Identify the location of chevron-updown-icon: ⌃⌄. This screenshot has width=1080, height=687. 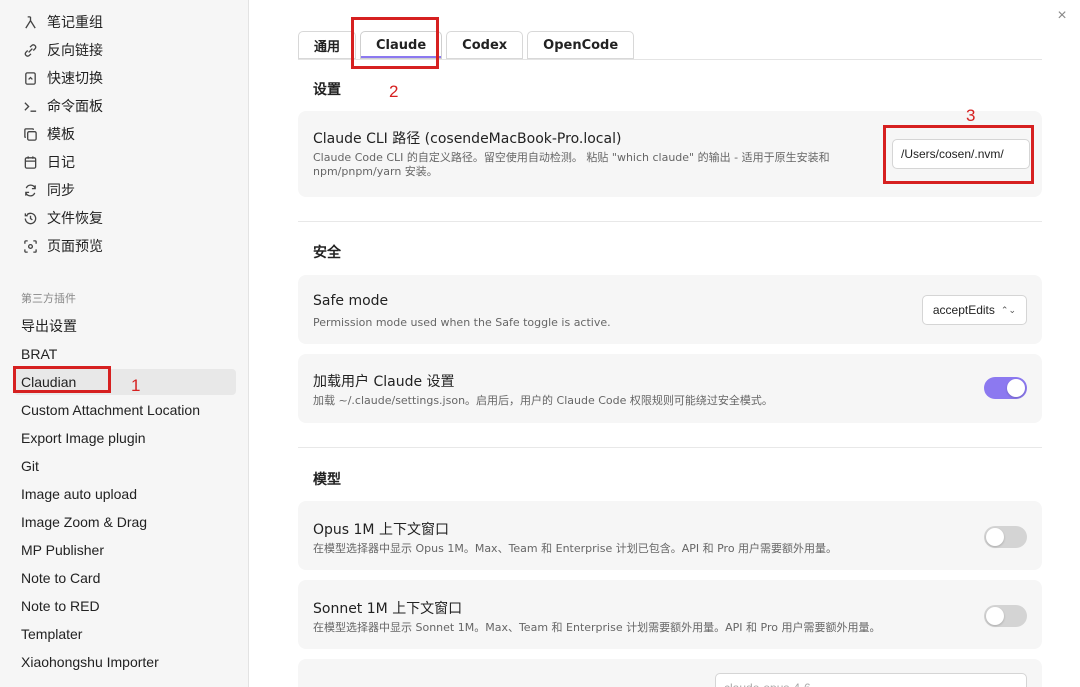
(1008, 309).